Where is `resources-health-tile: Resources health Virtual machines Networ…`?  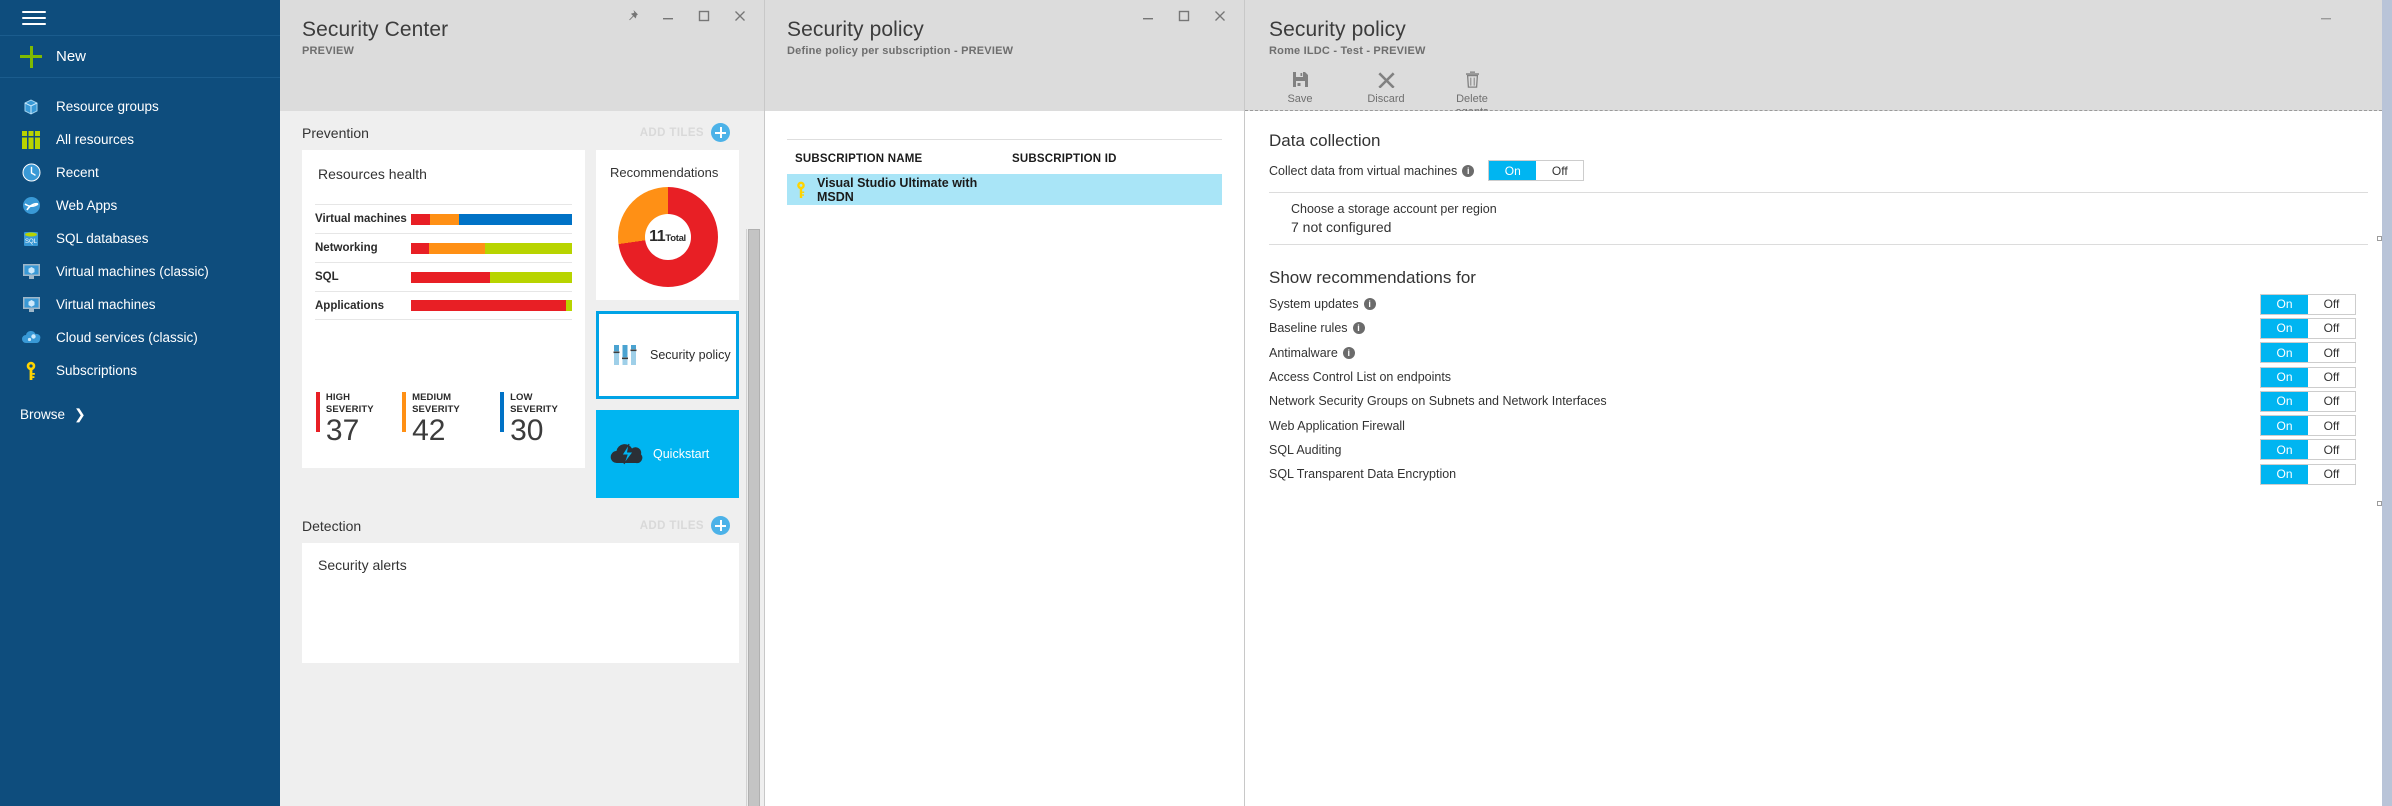
resources-health-tile: Resources health Virtual machines Networ… is located at coordinates (443, 309).